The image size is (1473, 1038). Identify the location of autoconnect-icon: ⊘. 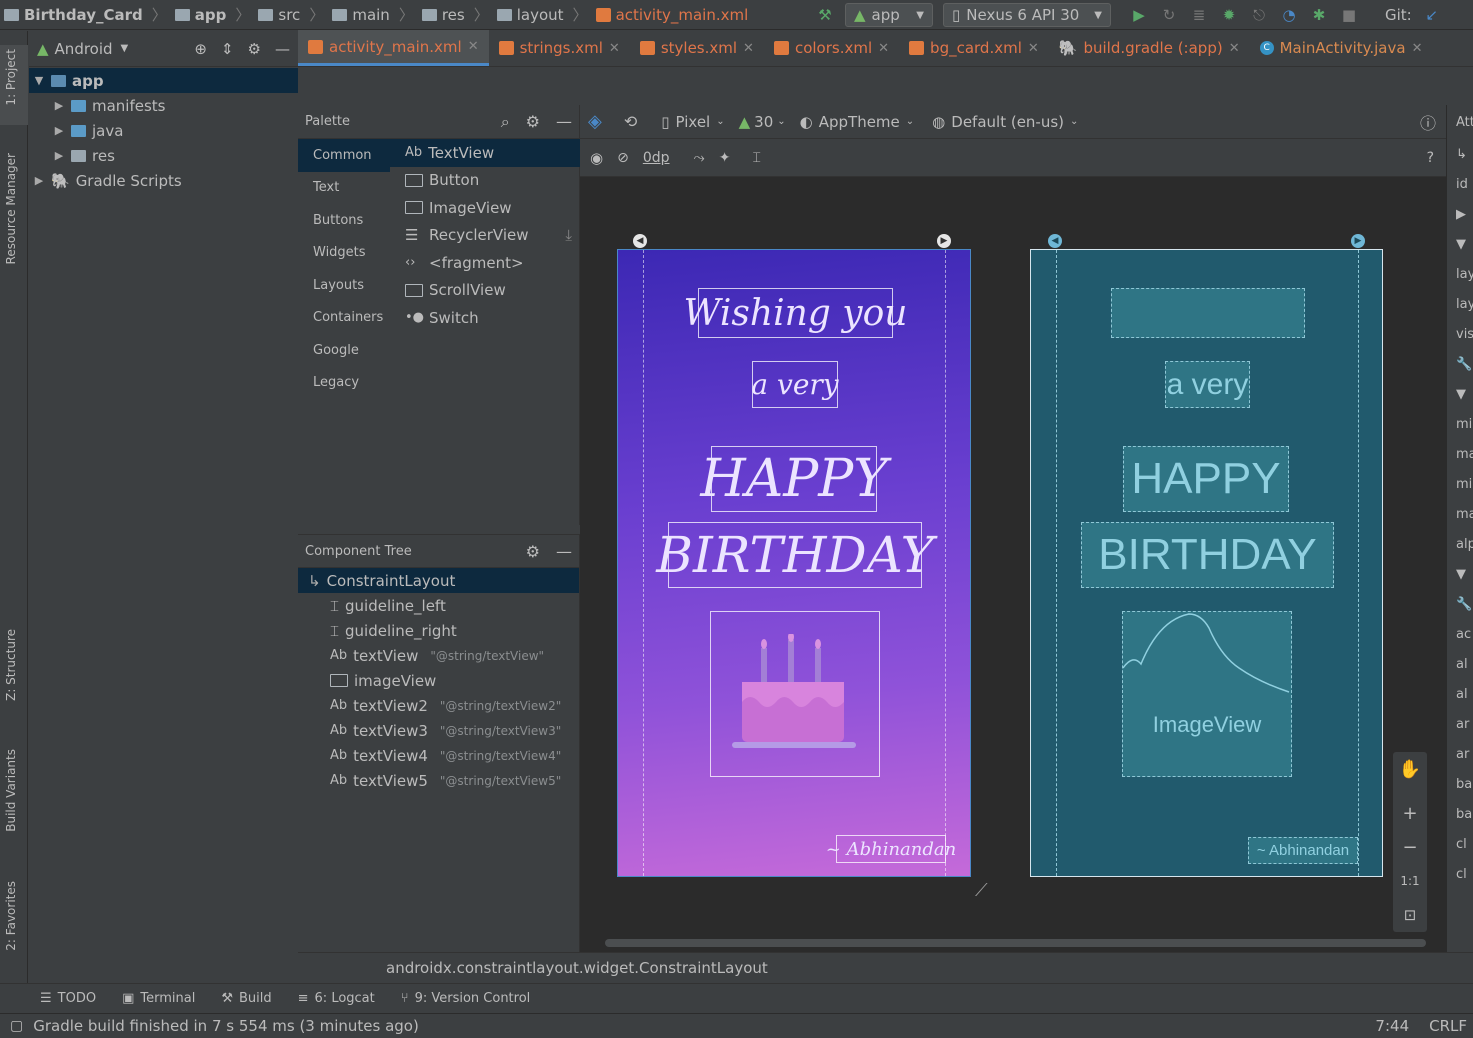
(623, 158).